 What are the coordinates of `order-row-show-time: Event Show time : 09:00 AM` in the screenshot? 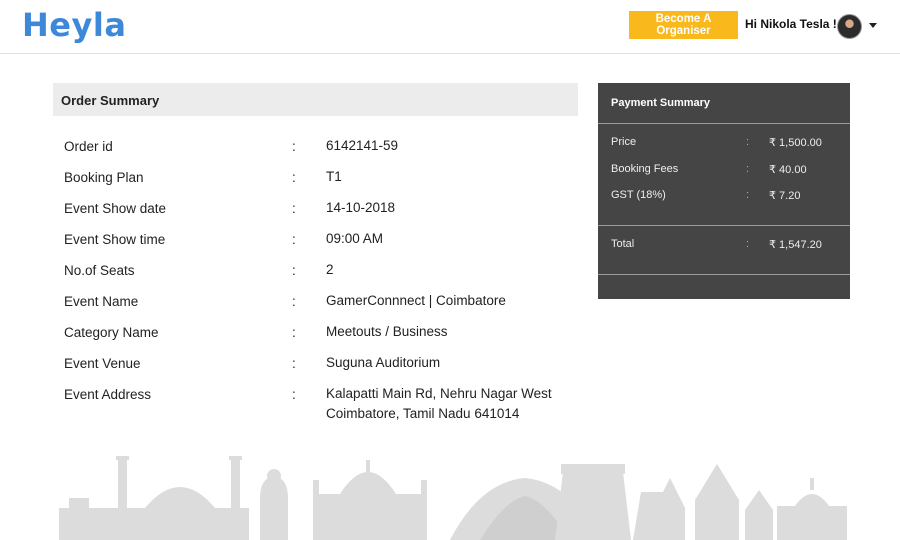 It's located at (315, 239).